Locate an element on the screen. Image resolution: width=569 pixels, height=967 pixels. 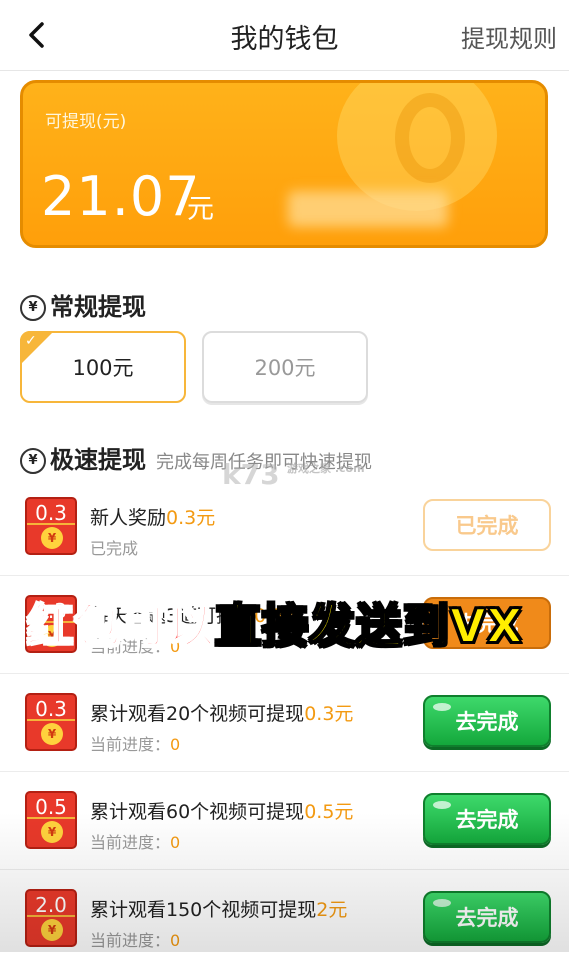
task-row: 2.0 ¥ 累计观看150个视频可提现2元 当前进度：0 去完成 is located at coordinates (284, 918).